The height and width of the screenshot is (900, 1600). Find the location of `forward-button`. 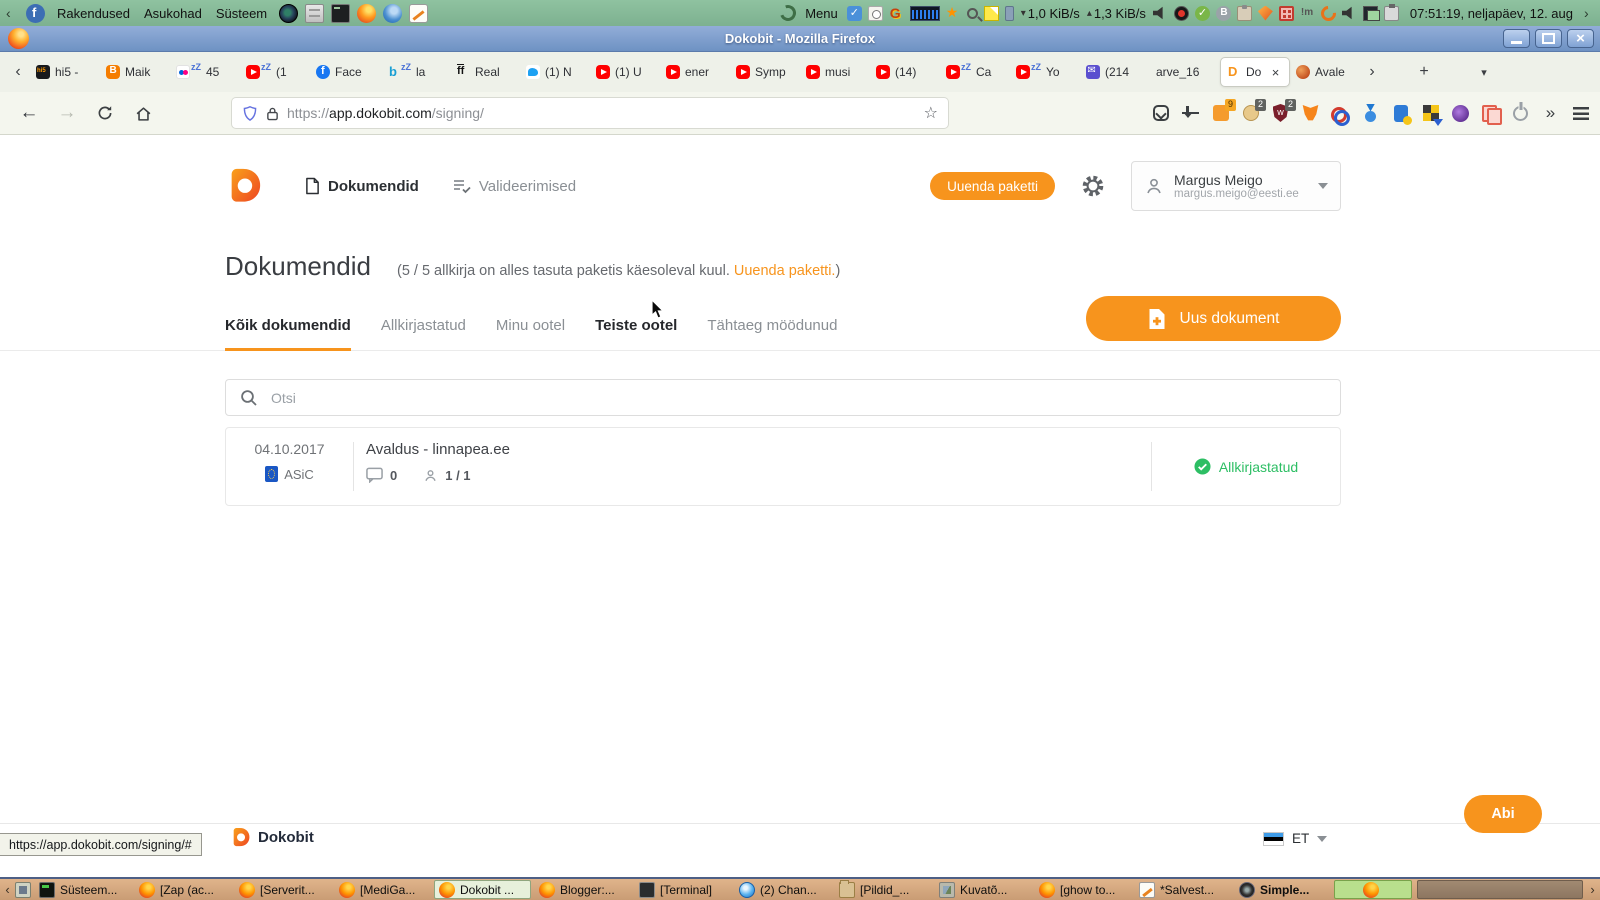

forward-button is located at coordinates (67, 113).